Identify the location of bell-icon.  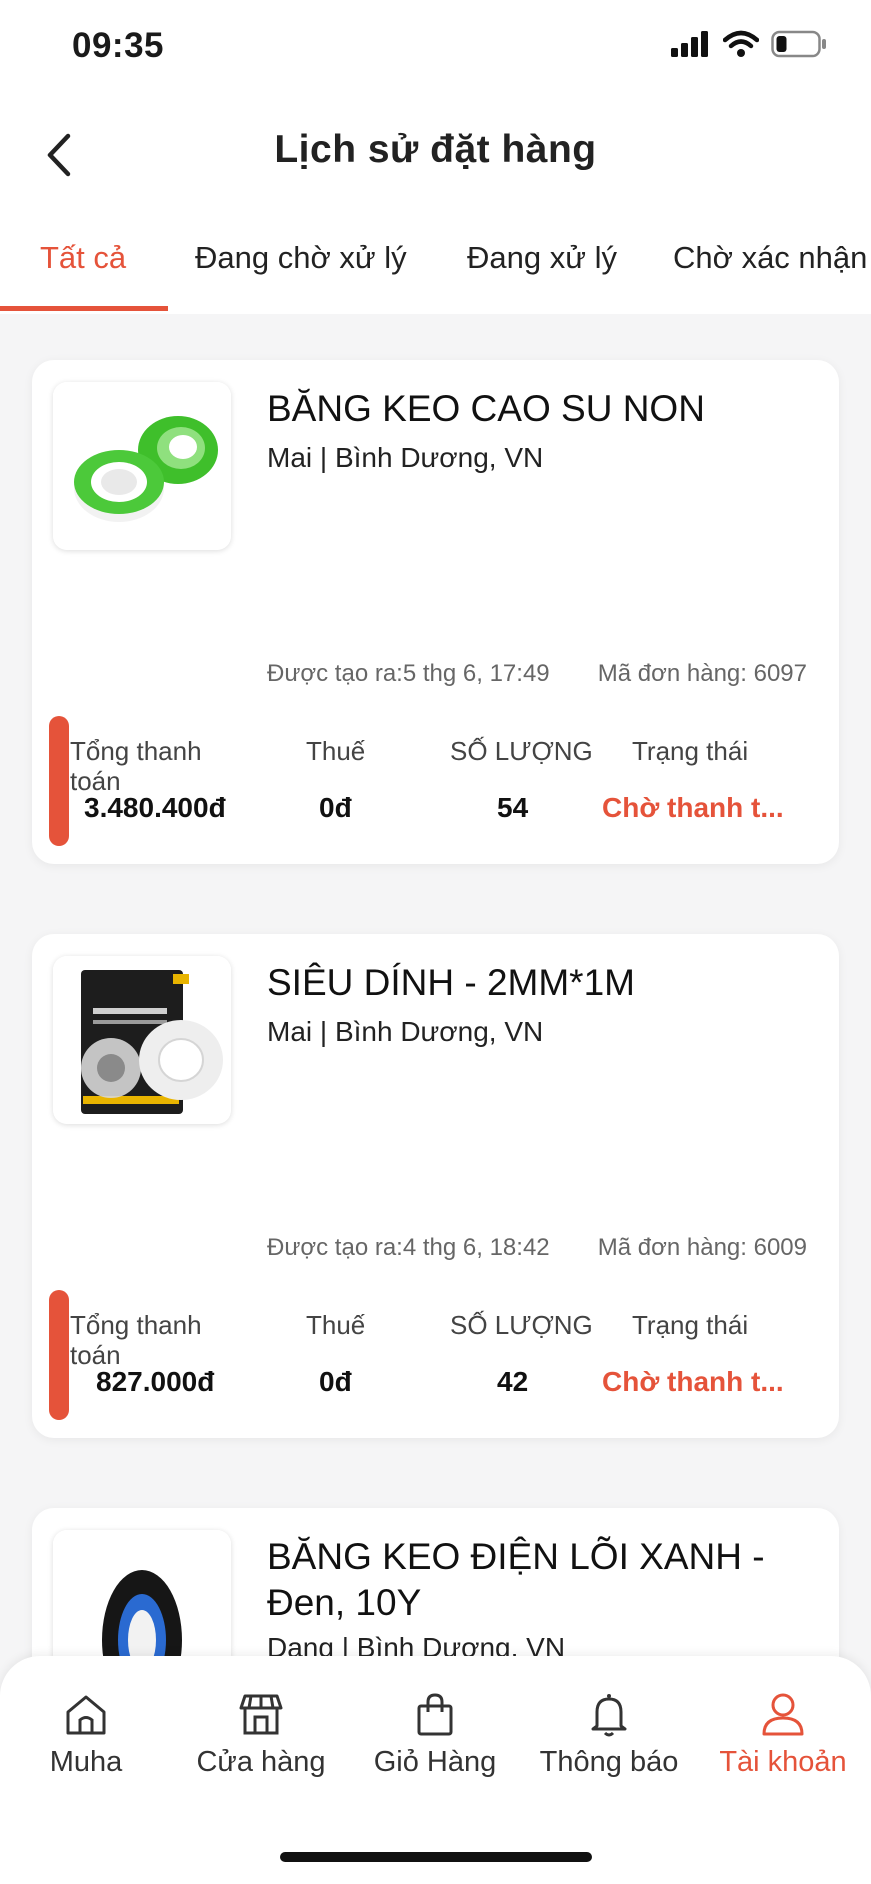
(609, 1715).